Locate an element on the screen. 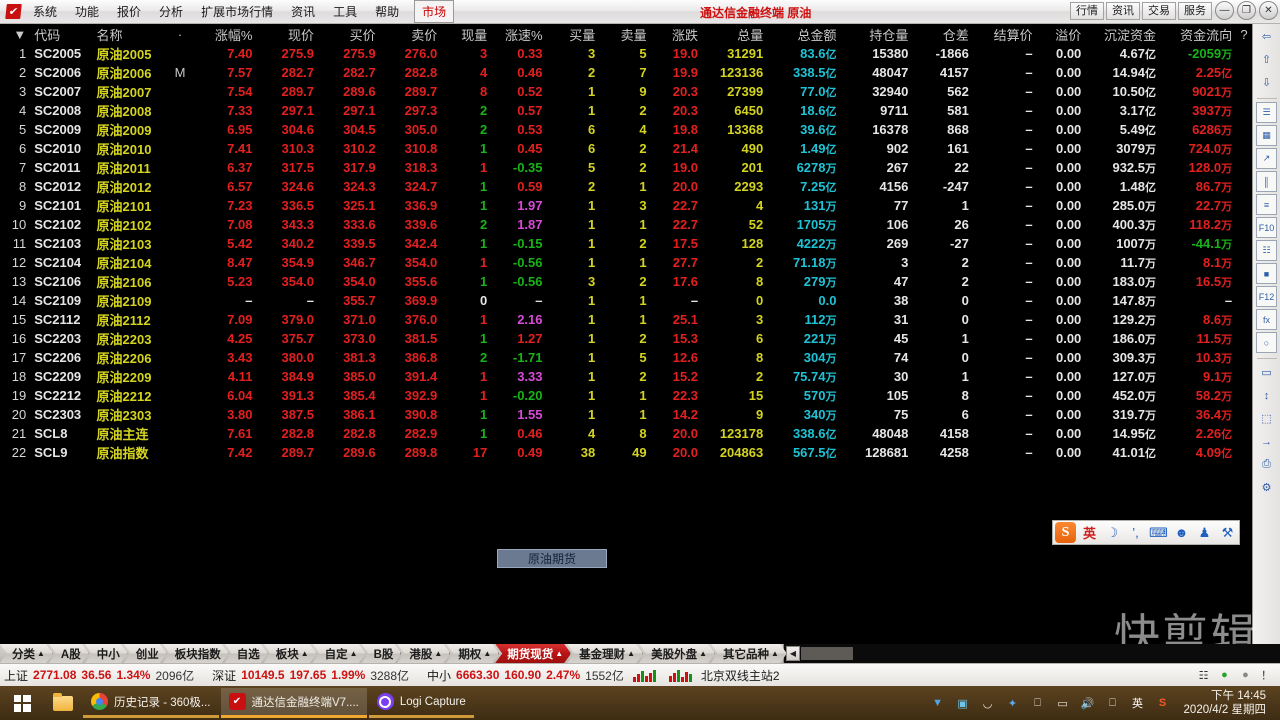 The width and height of the screenshot is (1280, 720). trend-line-icon: ↗ is located at coordinates (1266, 158).